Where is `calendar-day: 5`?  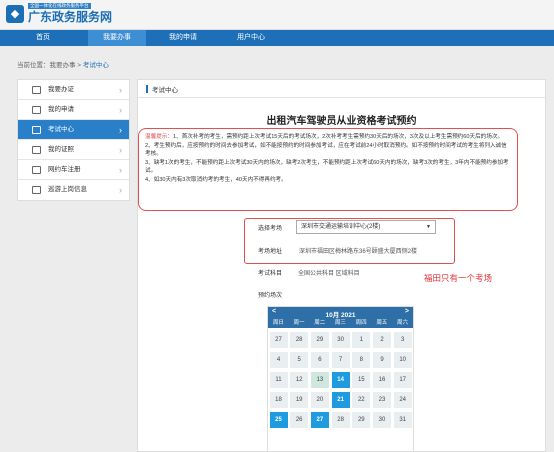 calendar-day: 5 is located at coordinates (299, 360).